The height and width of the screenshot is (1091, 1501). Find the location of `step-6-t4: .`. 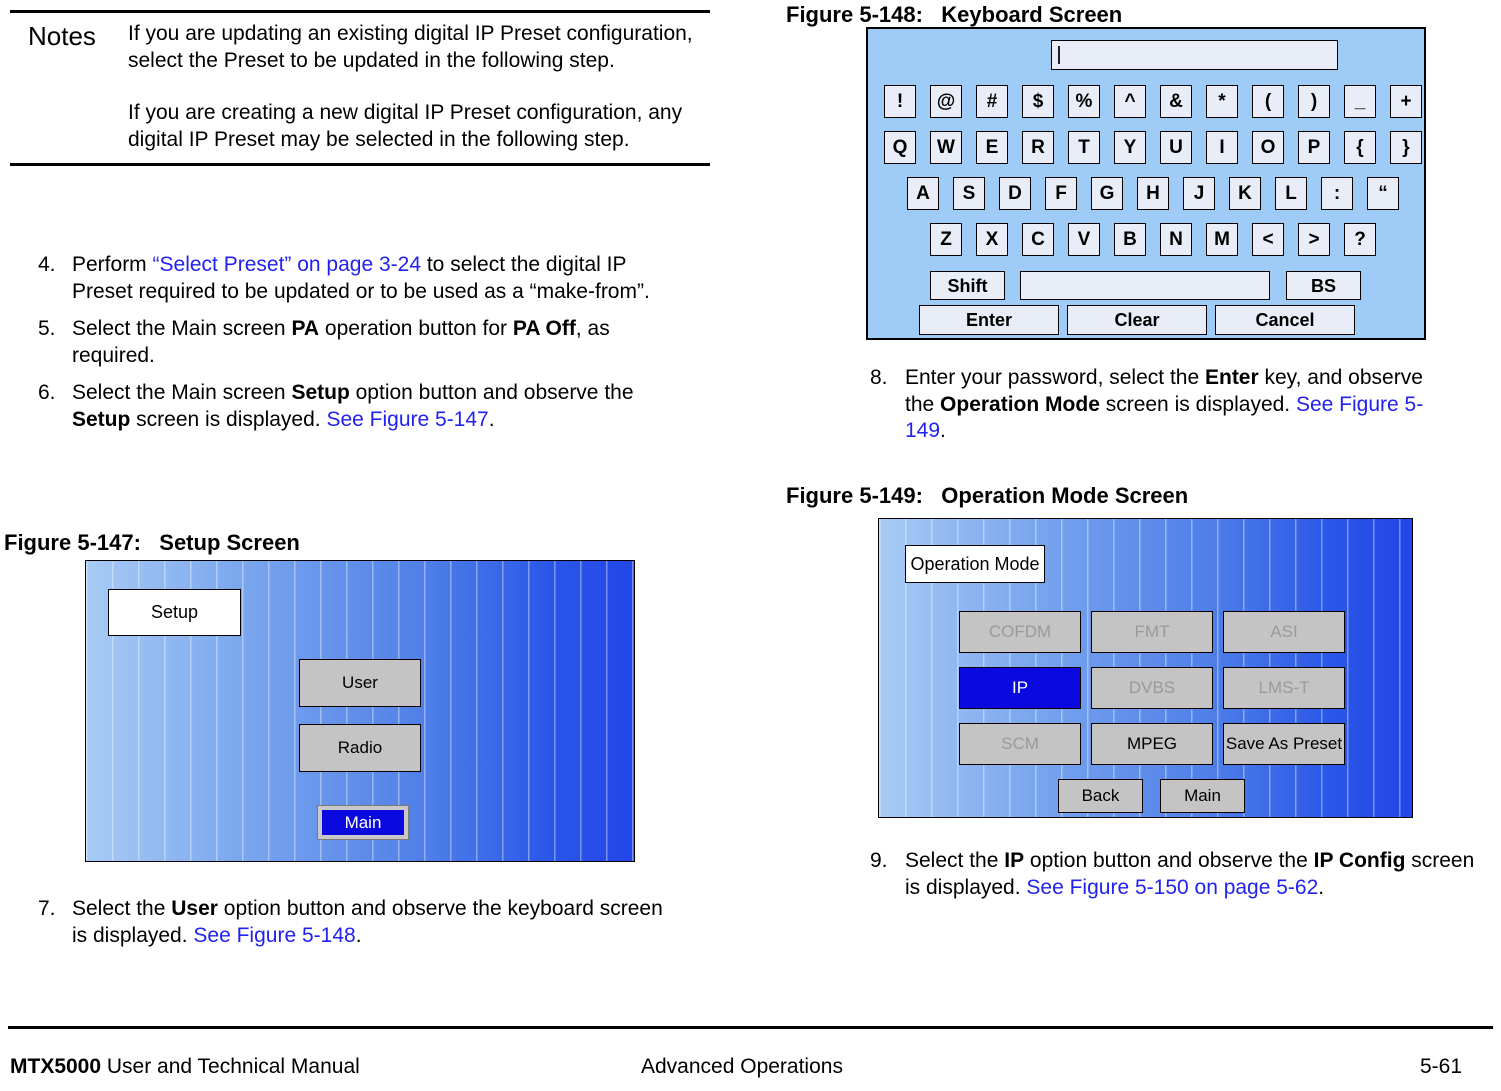

step-6-t4: . is located at coordinates (491, 419).